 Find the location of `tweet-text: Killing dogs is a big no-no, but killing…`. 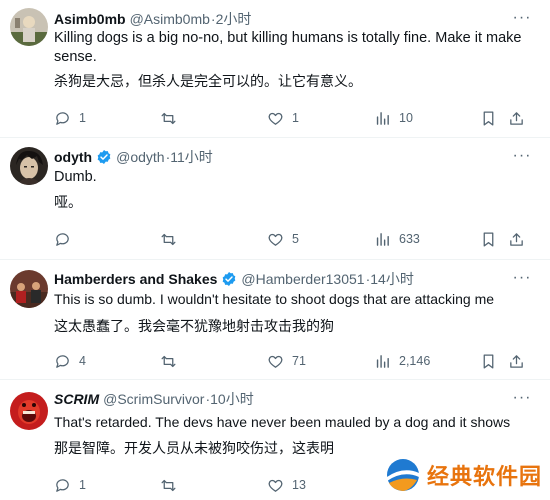

tweet-text: Killing dogs is a big no-no, but killing… is located at coordinates (288, 47).